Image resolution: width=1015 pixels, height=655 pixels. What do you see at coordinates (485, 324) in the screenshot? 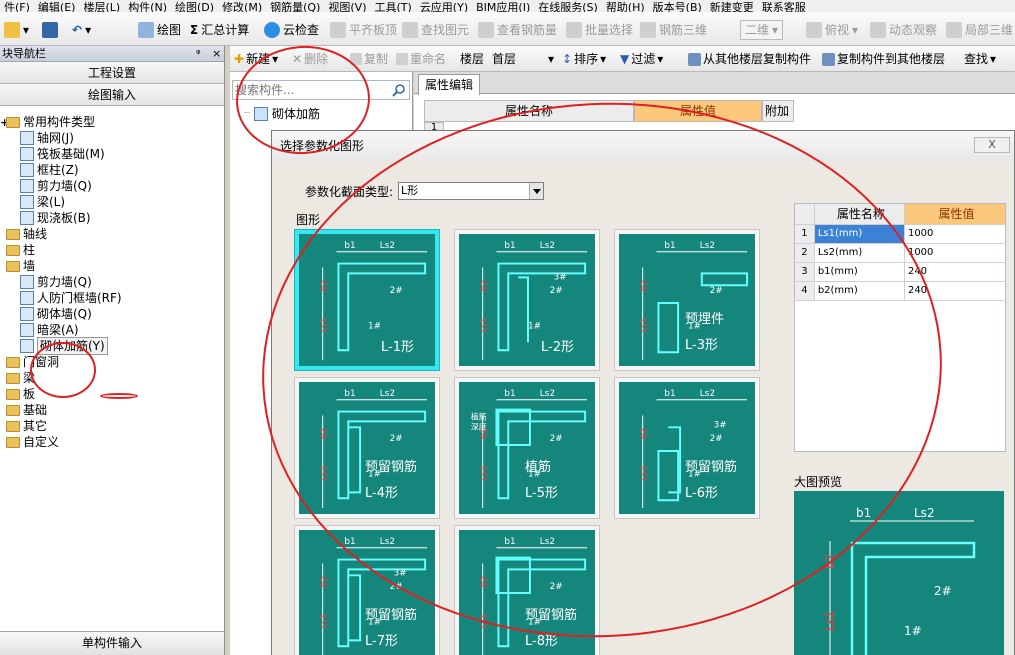
I see `svg-text: Ls1` at bounding box center [485, 324].